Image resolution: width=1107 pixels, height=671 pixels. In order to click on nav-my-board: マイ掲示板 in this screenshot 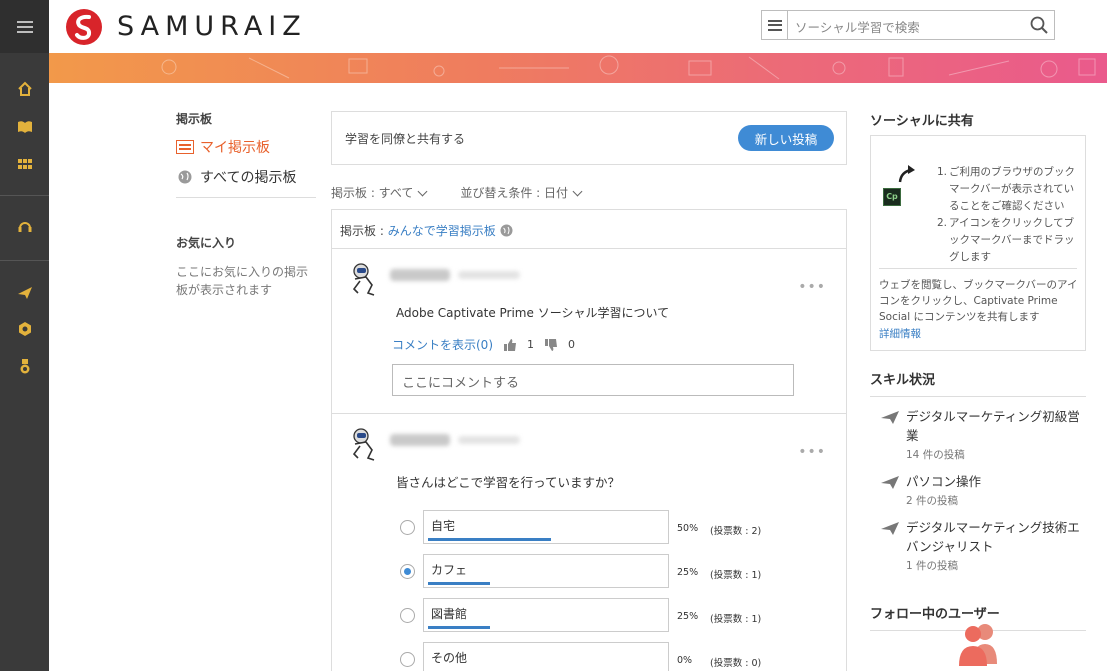, I will do `click(246, 147)`.